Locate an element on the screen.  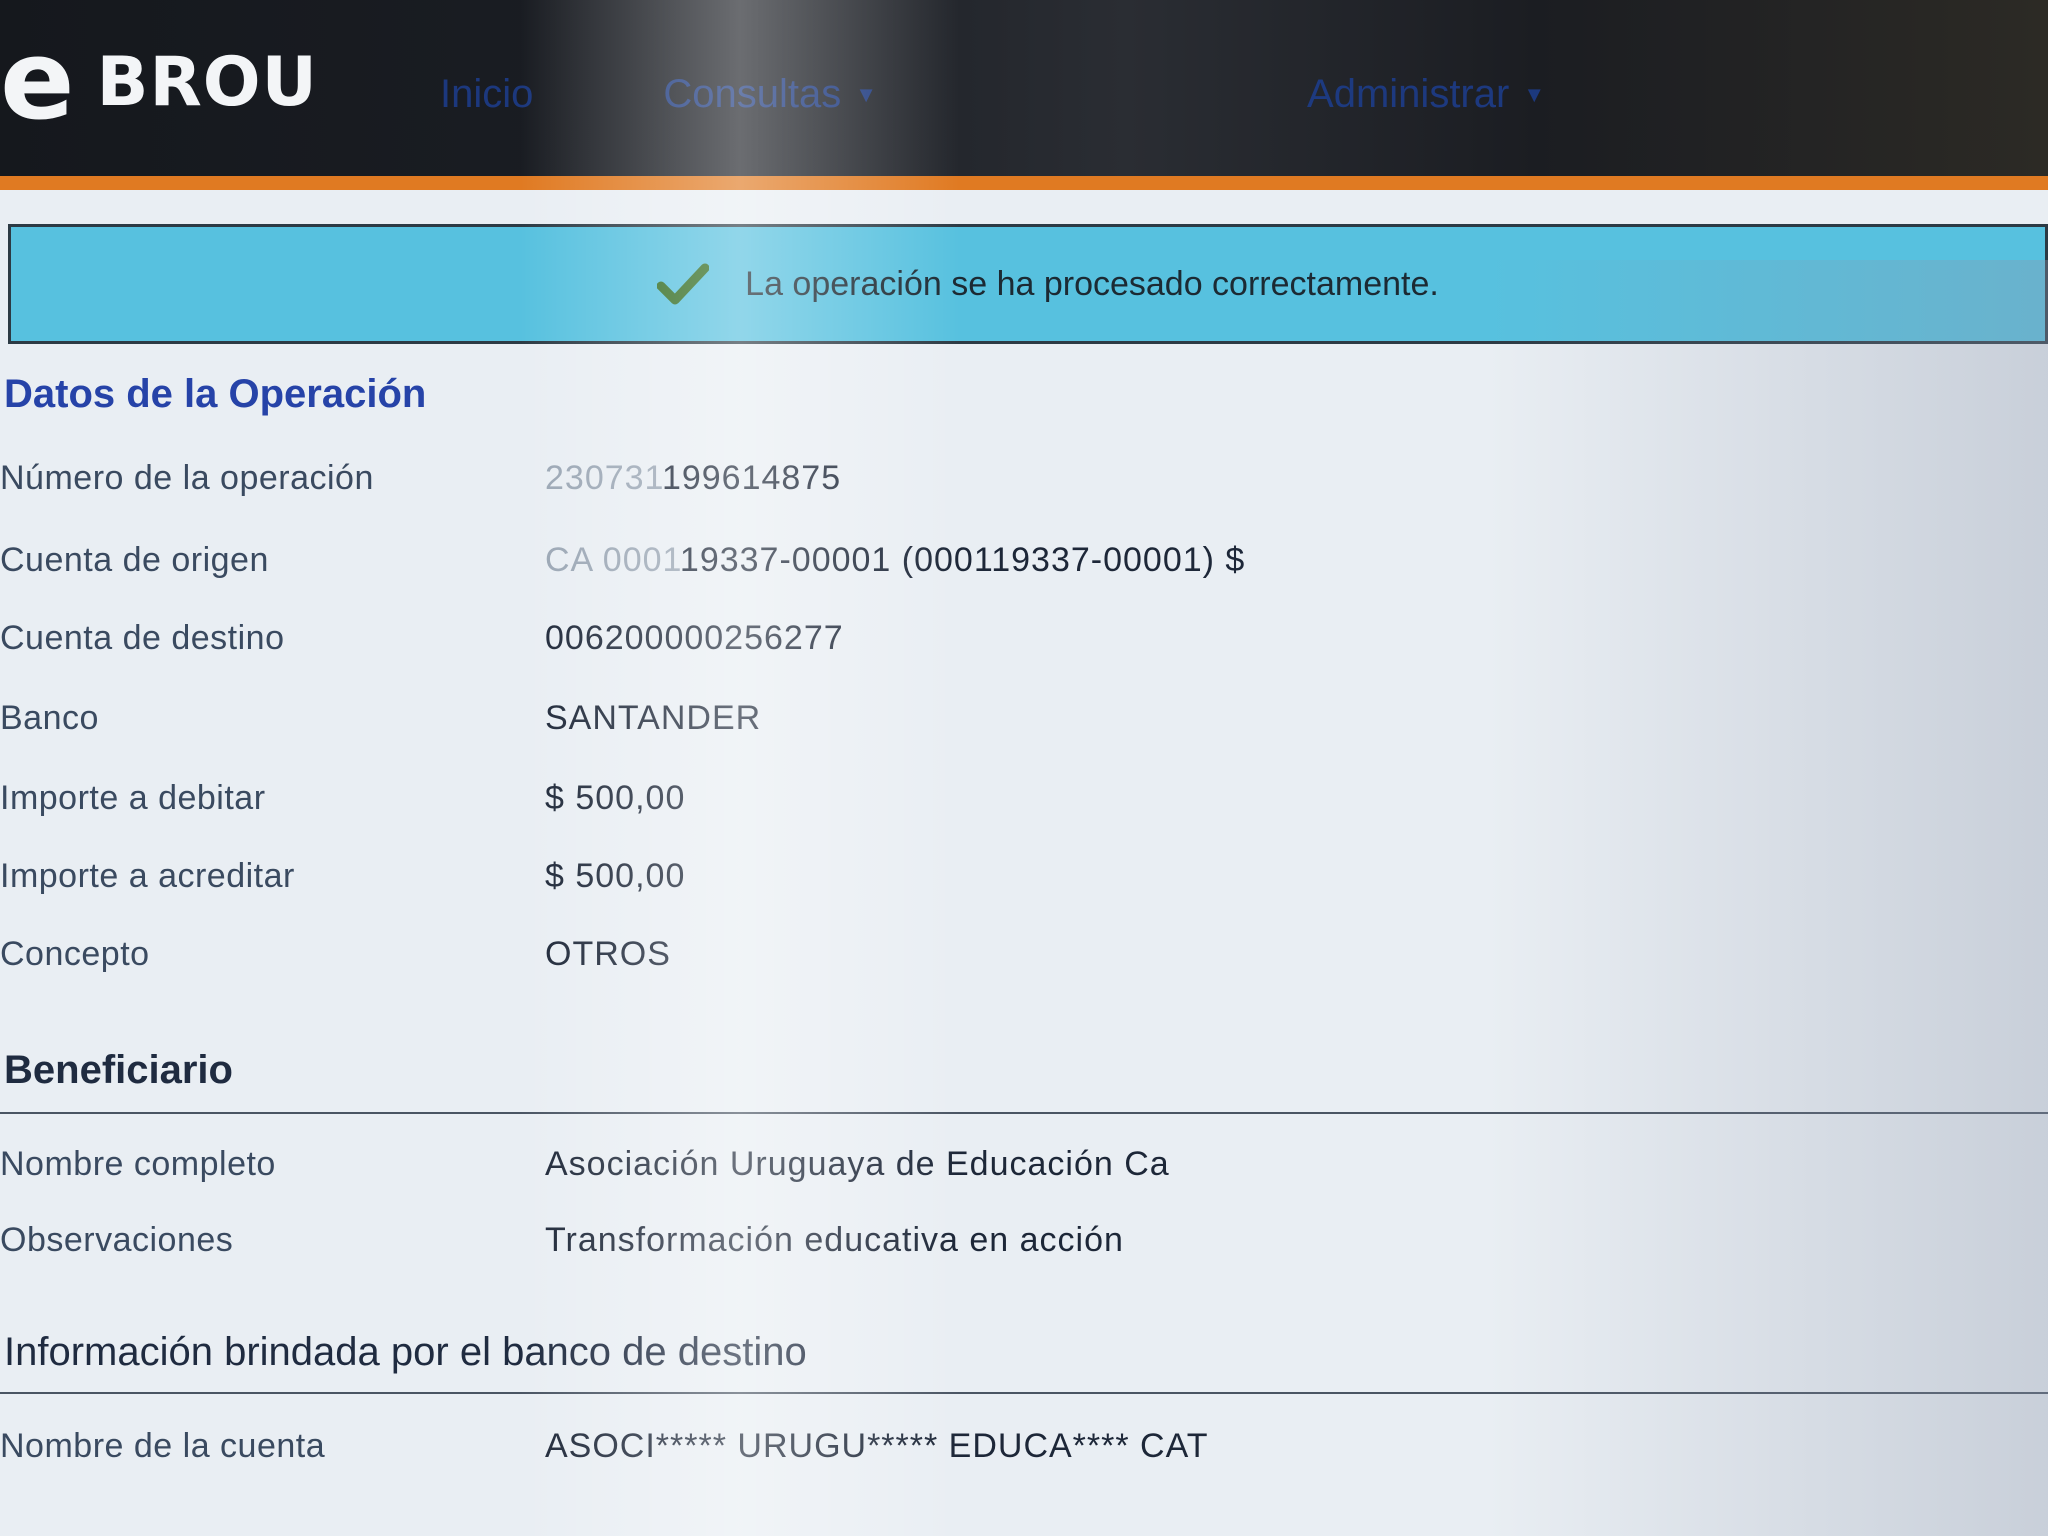
nav-label-consultas: Consultas is located at coordinates (752, 94).